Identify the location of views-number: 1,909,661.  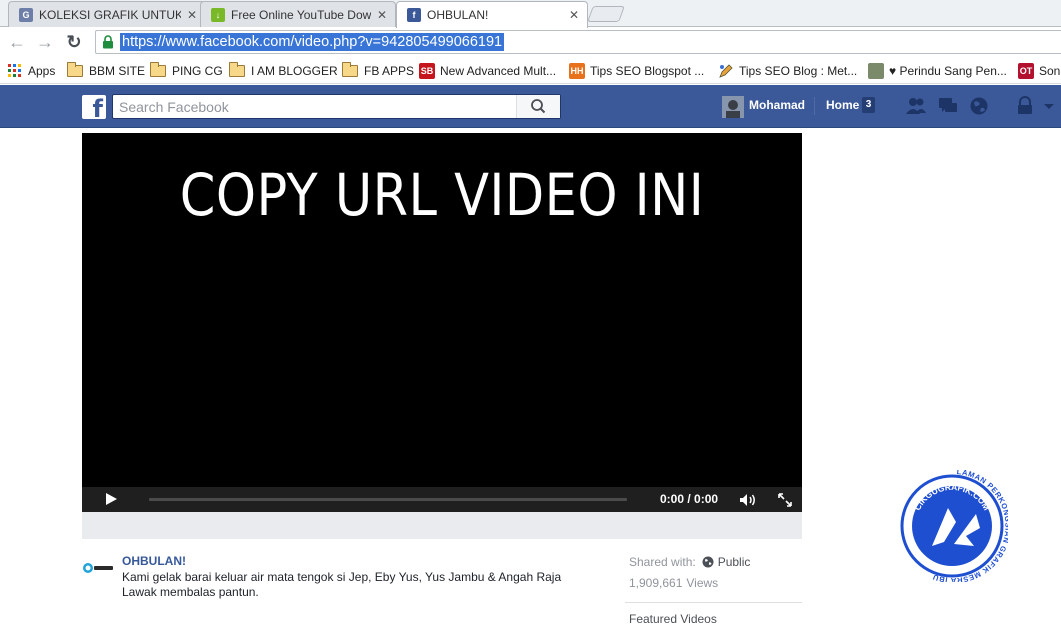
(656, 583).